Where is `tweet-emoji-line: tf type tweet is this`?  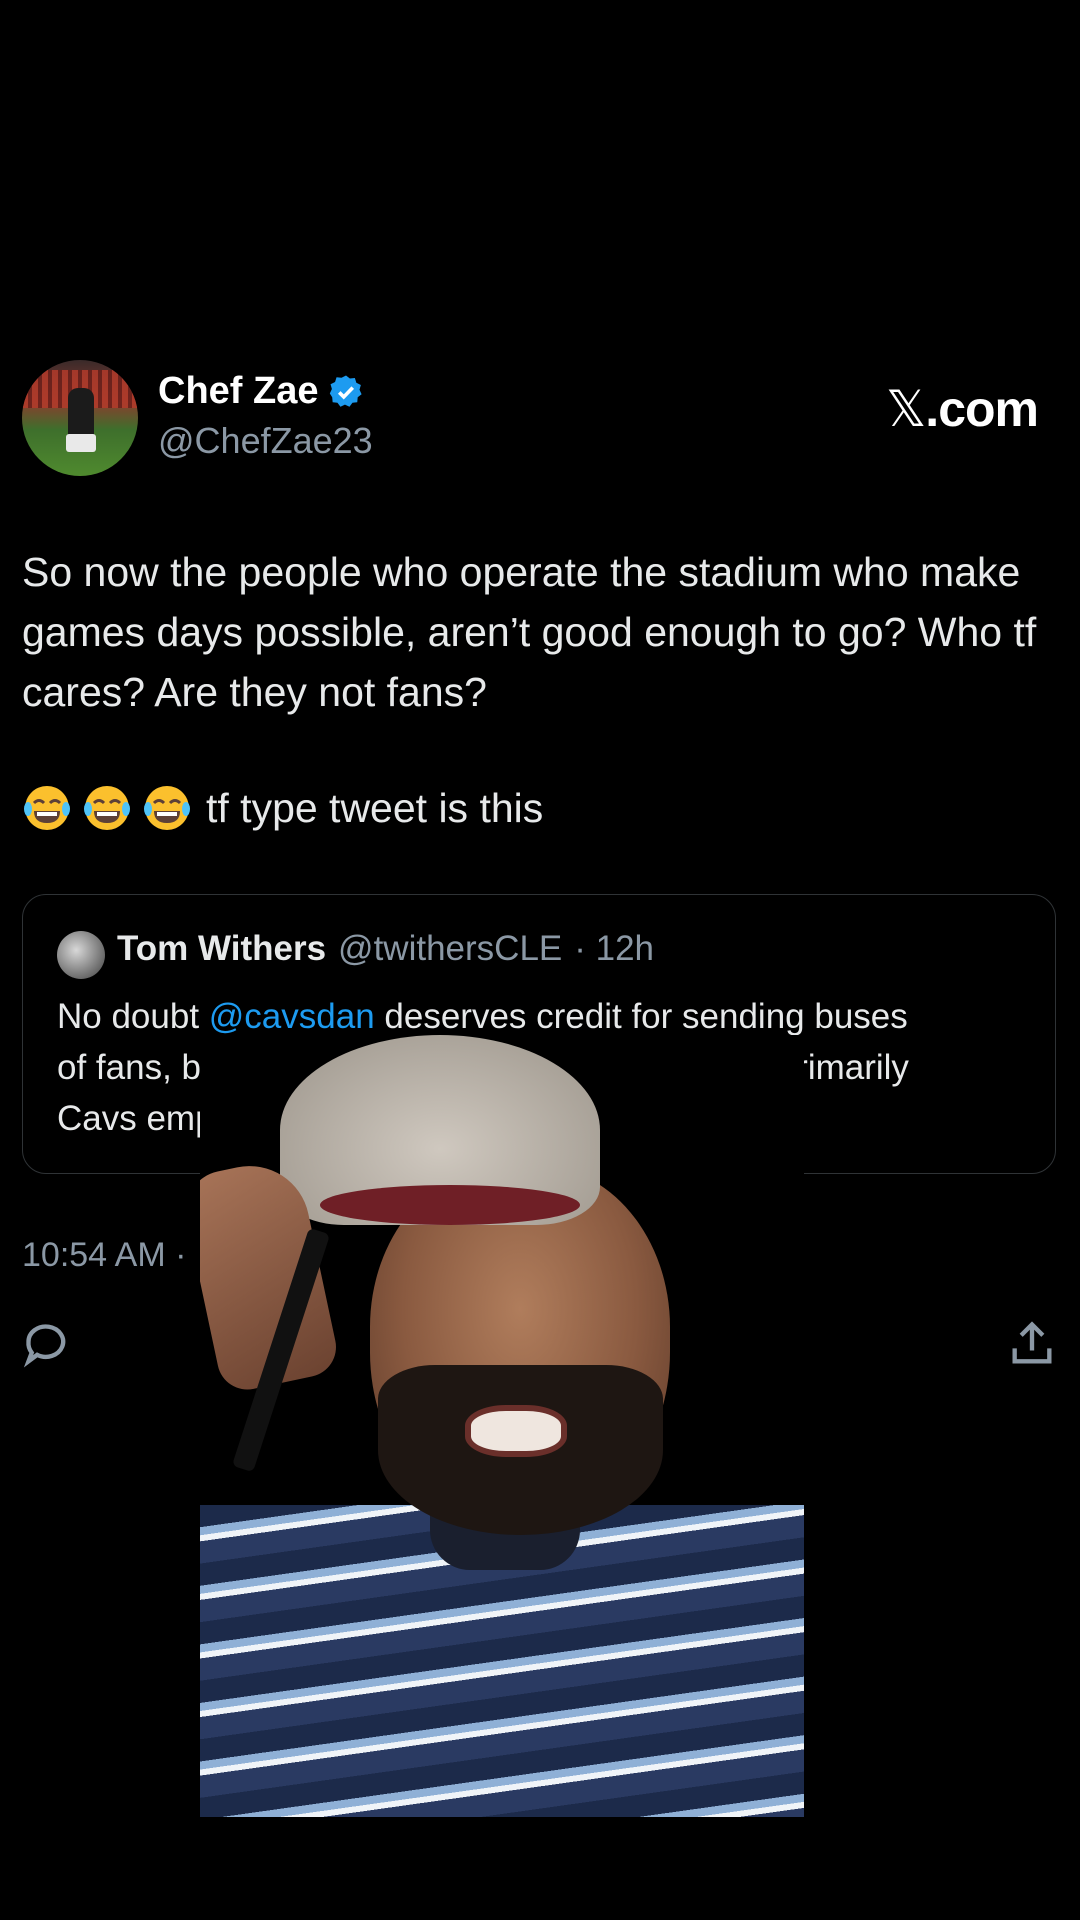 tweet-emoji-line: tf type tweet is this is located at coordinates (282, 808).